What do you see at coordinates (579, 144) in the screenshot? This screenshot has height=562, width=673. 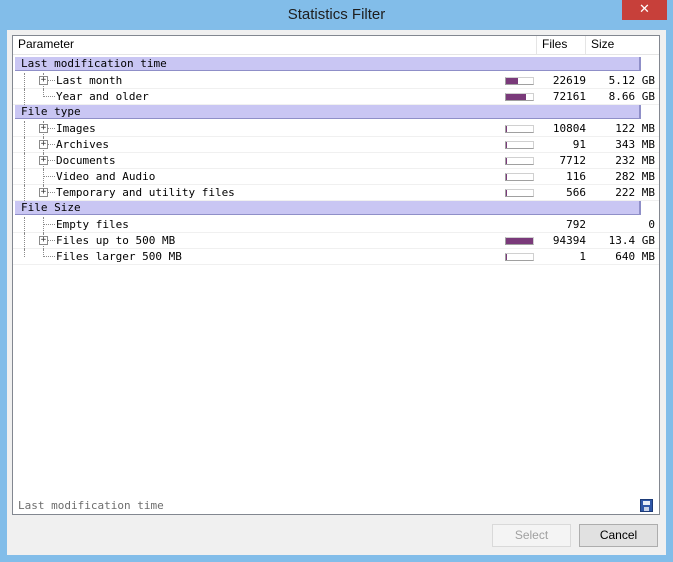 I see `row-files-count: 91` at bounding box center [579, 144].